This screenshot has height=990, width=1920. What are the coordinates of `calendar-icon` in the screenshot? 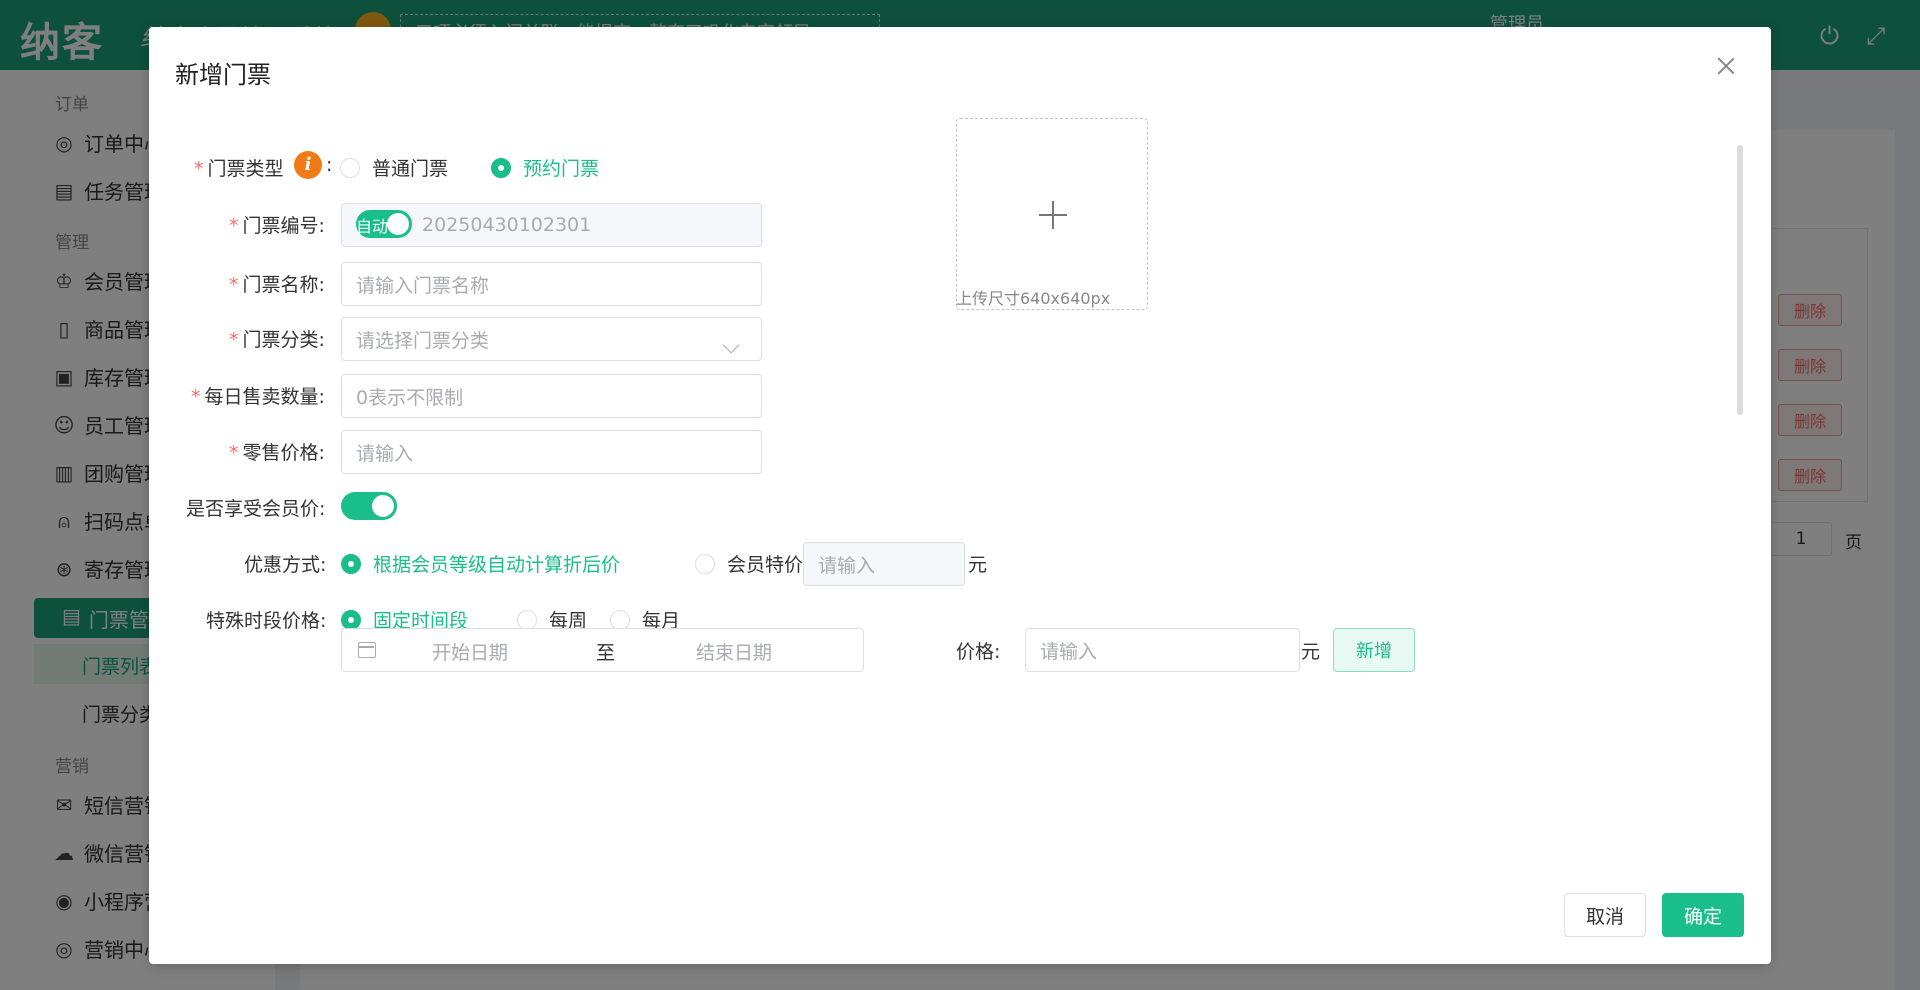 It's located at (367, 650).